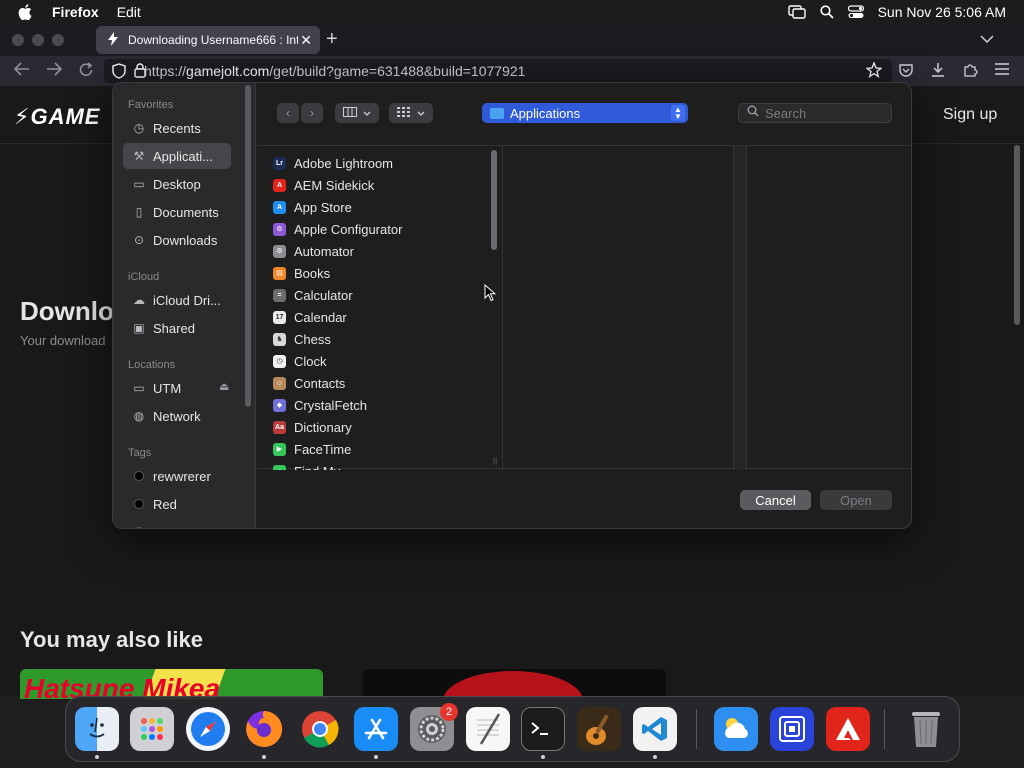  What do you see at coordinates (488, 729) in the screenshot?
I see `textedit-icon` at bounding box center [488, 729].